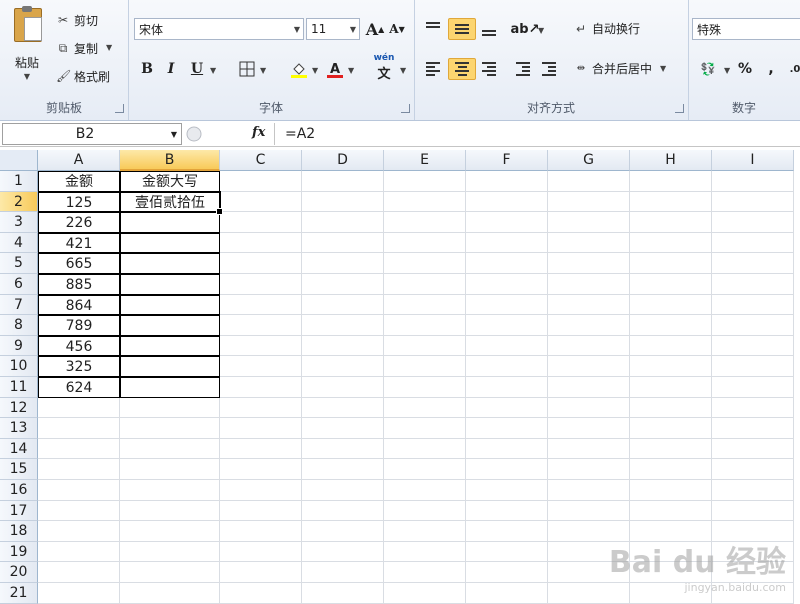  Describe the element at coordinates (170, 181) in the screenshot. I see `cell-b1: 金额大写` at that location.